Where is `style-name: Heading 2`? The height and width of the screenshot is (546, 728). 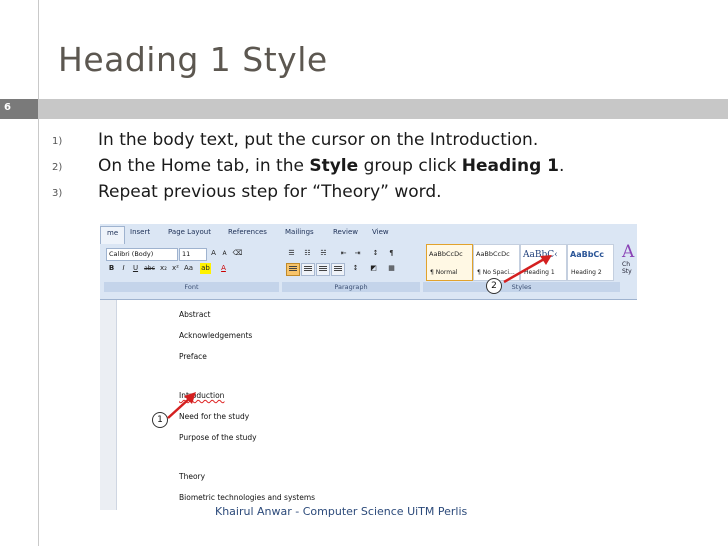 style-name: Heading 2 is located at coordinates (586, 272).